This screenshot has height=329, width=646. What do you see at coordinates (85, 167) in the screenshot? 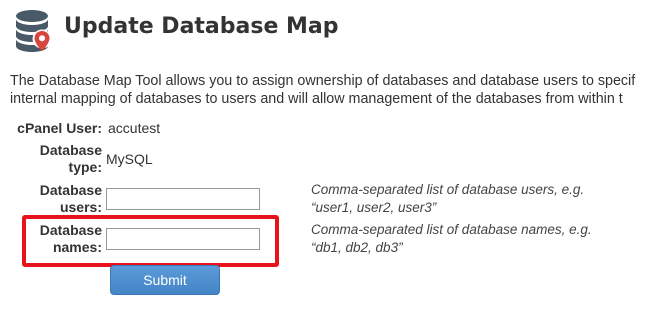
I see `database-type-label-line-2: type:` at bounding box center [85, 167].